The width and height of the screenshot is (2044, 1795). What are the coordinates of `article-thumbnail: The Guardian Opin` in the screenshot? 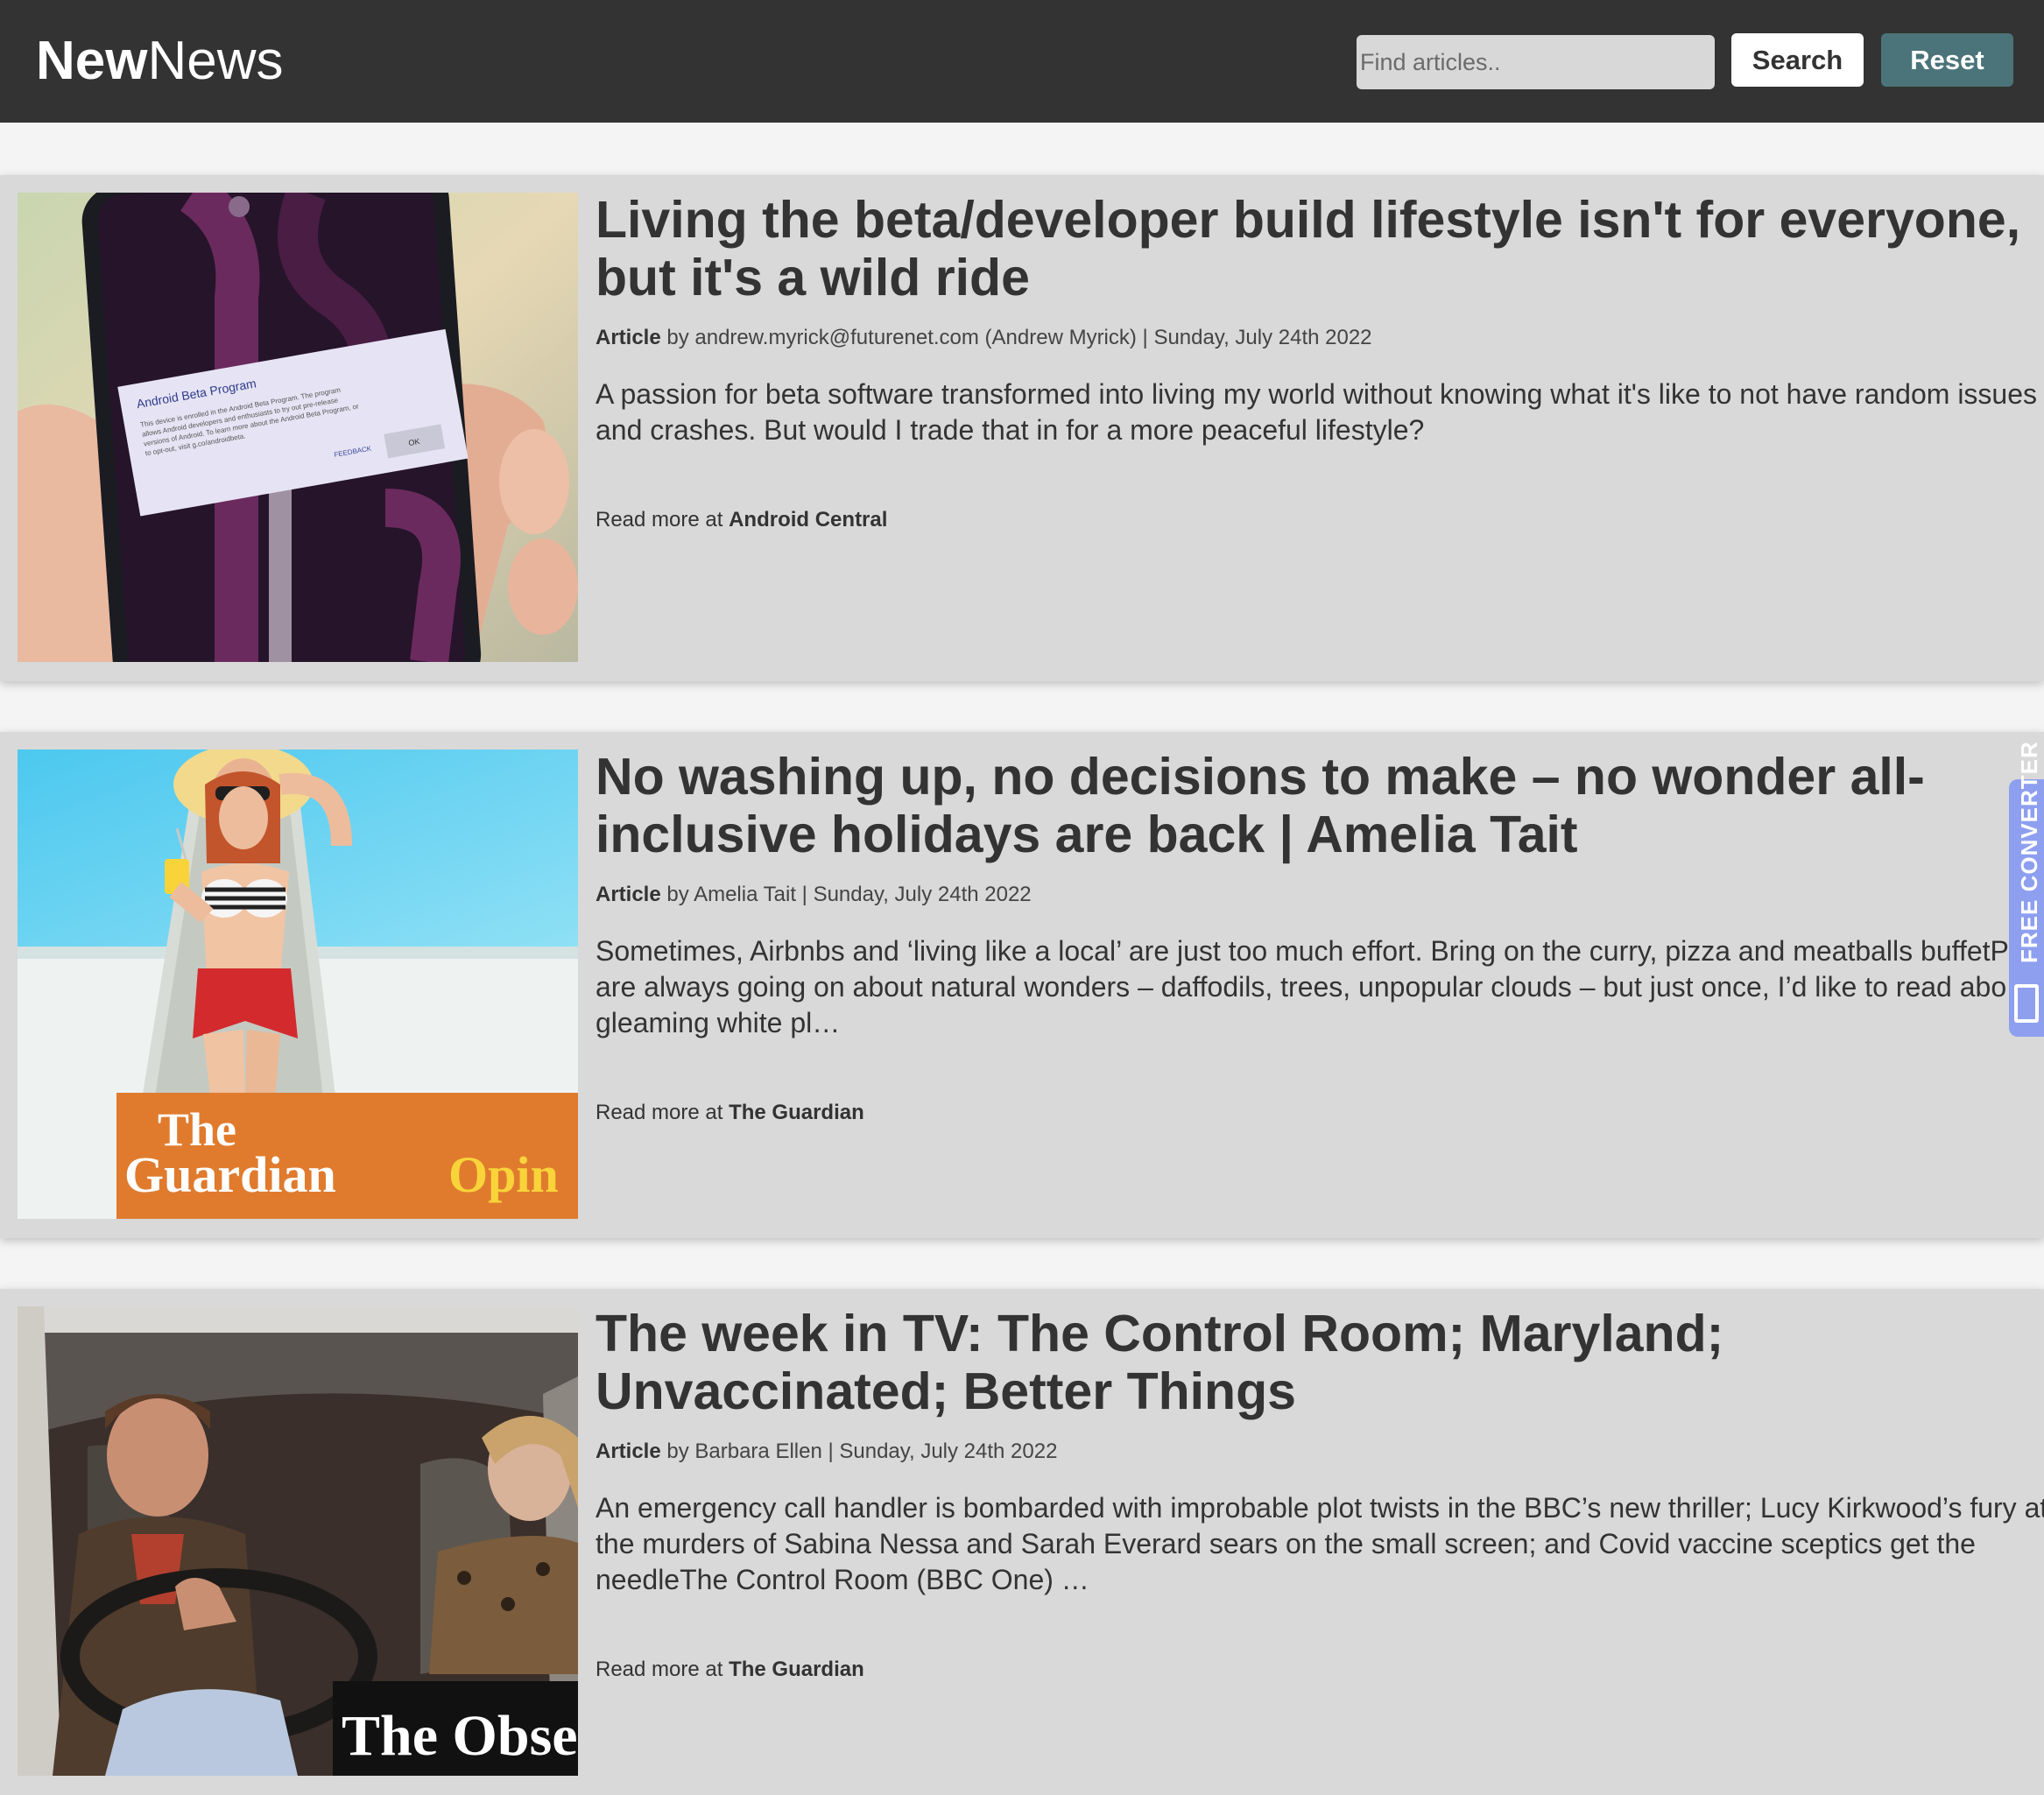 It's located at (298, 984).